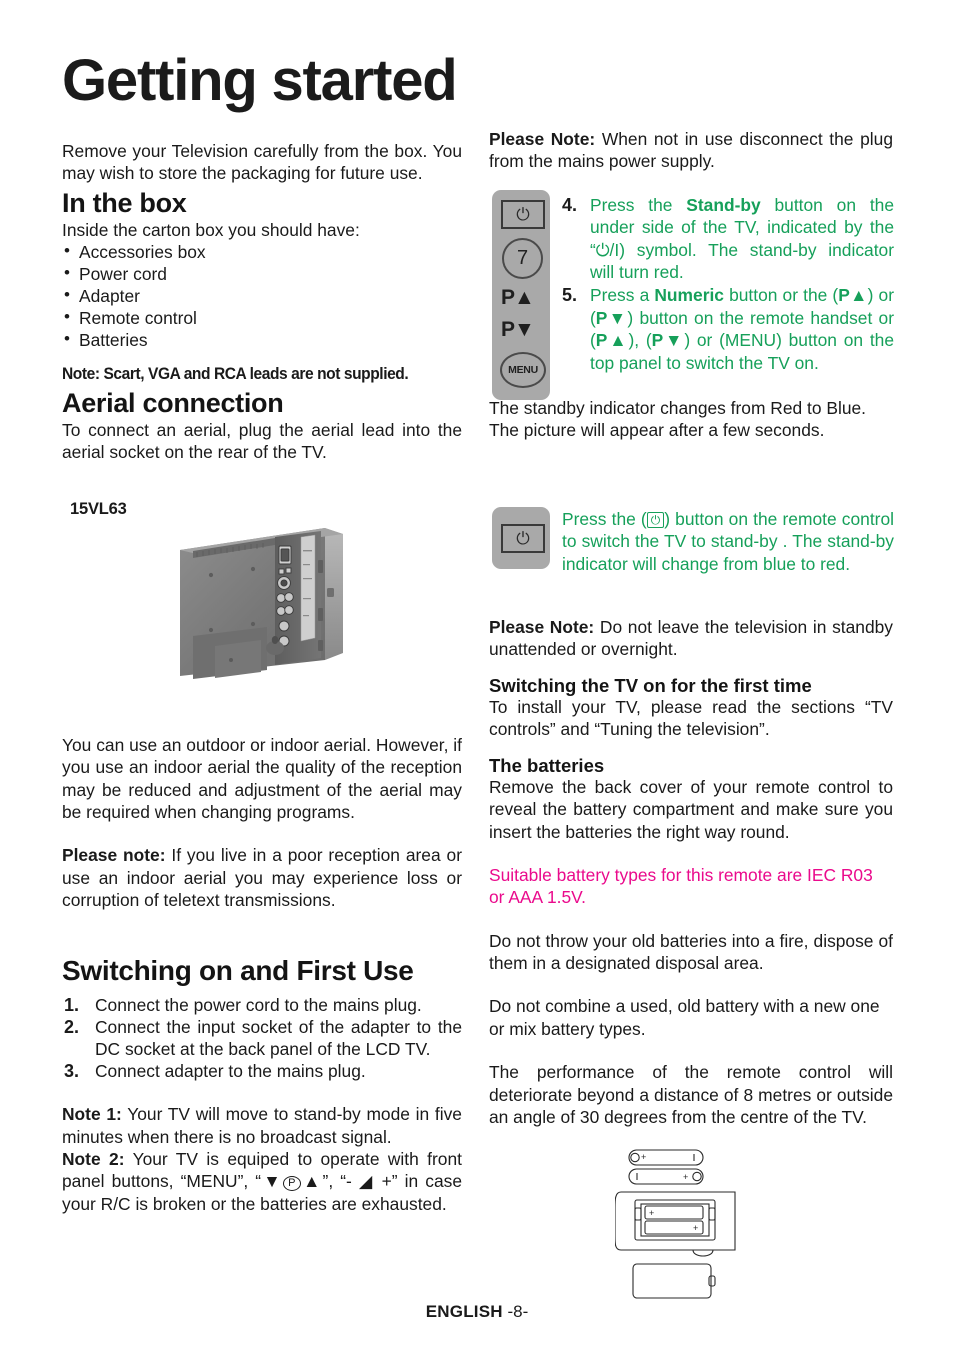 The image size is (954, 1350). What do you see at coordinates (518, 1311) in the screenshot?
I see `footer-page-number: -8-` at bounding box center [518, 1311].